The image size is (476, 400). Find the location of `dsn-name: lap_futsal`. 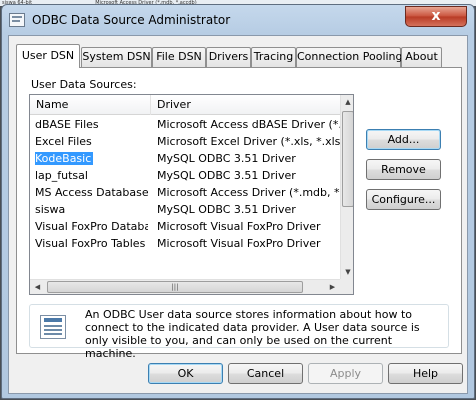

dsn-name: lap_futsal is located at coordinates (61, 175).